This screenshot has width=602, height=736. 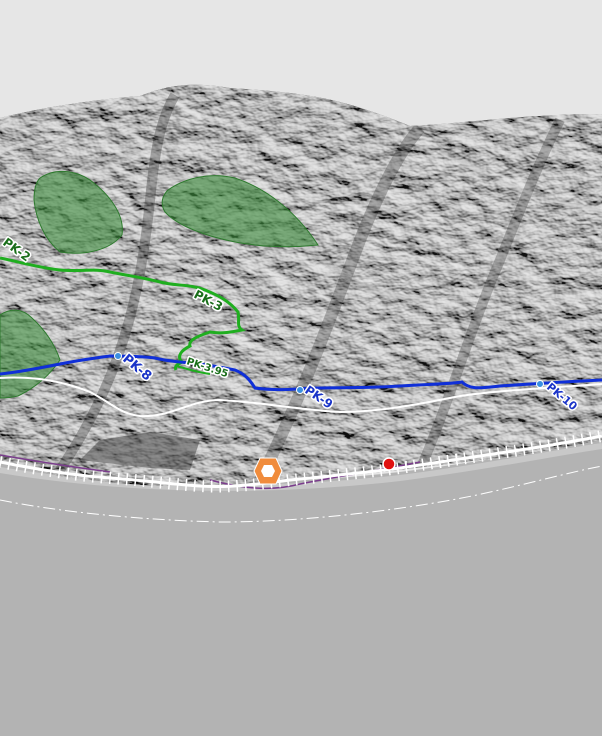 I want to click on blue-trail-node-pk9, so click(x=300, y=390).